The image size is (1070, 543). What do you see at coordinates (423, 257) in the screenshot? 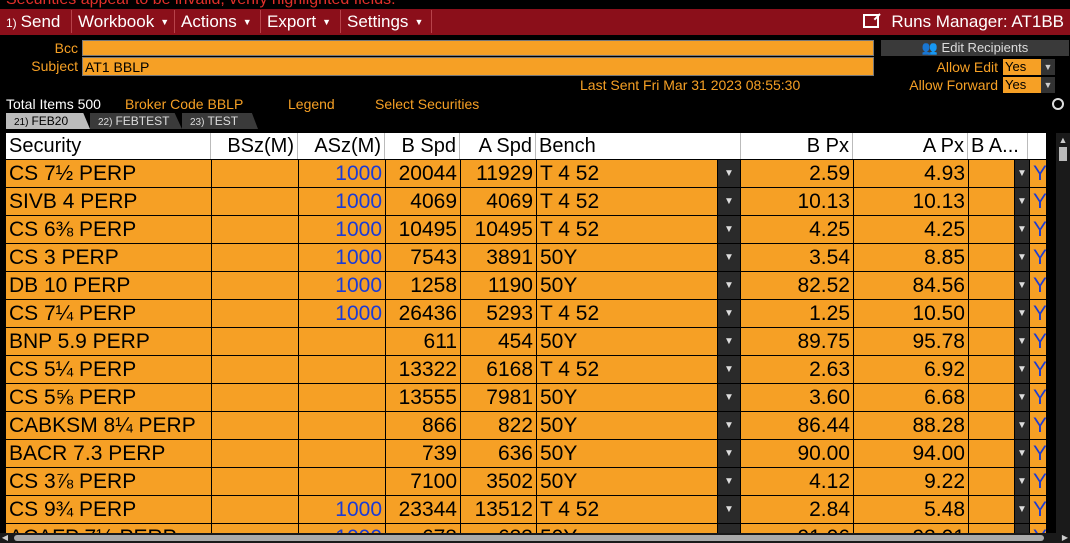
I see `bid-spread-cell: 7543` at bounding box center [423, 257].